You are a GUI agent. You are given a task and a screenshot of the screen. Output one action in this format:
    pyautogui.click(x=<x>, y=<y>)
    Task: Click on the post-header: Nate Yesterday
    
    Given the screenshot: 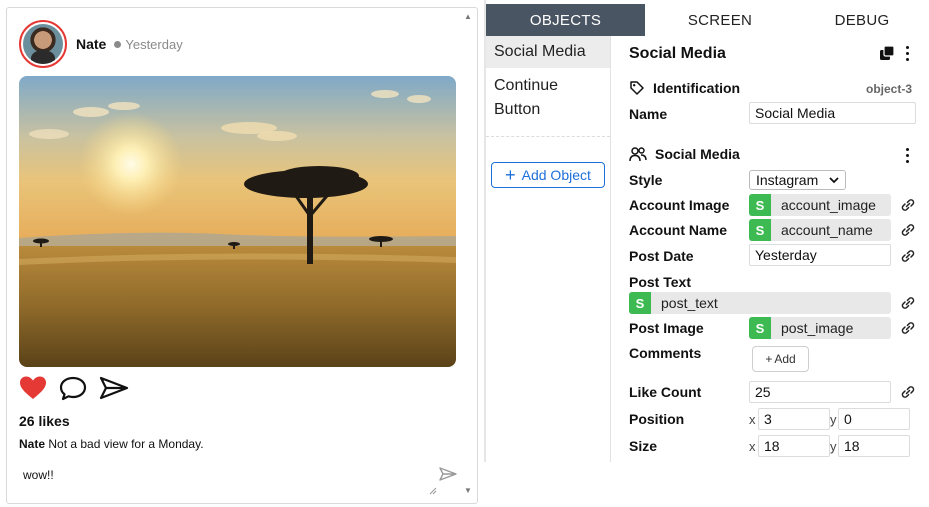 What is the action you would take?
    pyautogui.click(x=101, y=44)
    